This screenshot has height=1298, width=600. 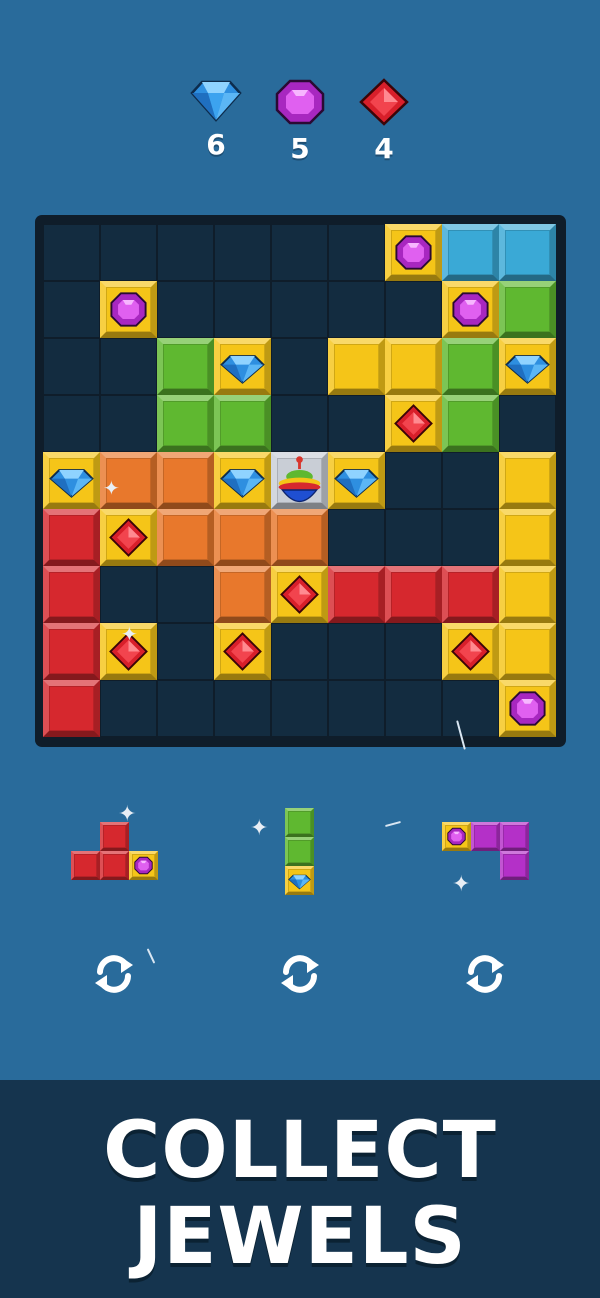 I want to click on spinning-top-icon, so click(x=299, y=479).